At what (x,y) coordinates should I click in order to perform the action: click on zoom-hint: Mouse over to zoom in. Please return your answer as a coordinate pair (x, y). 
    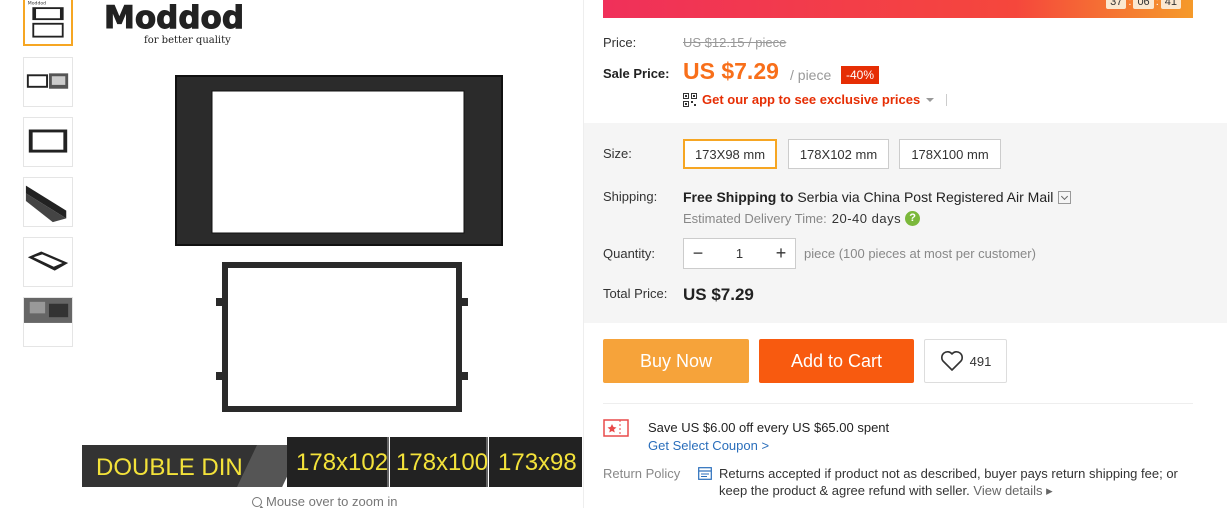
    Looking at the image, I should click on (325, 501).